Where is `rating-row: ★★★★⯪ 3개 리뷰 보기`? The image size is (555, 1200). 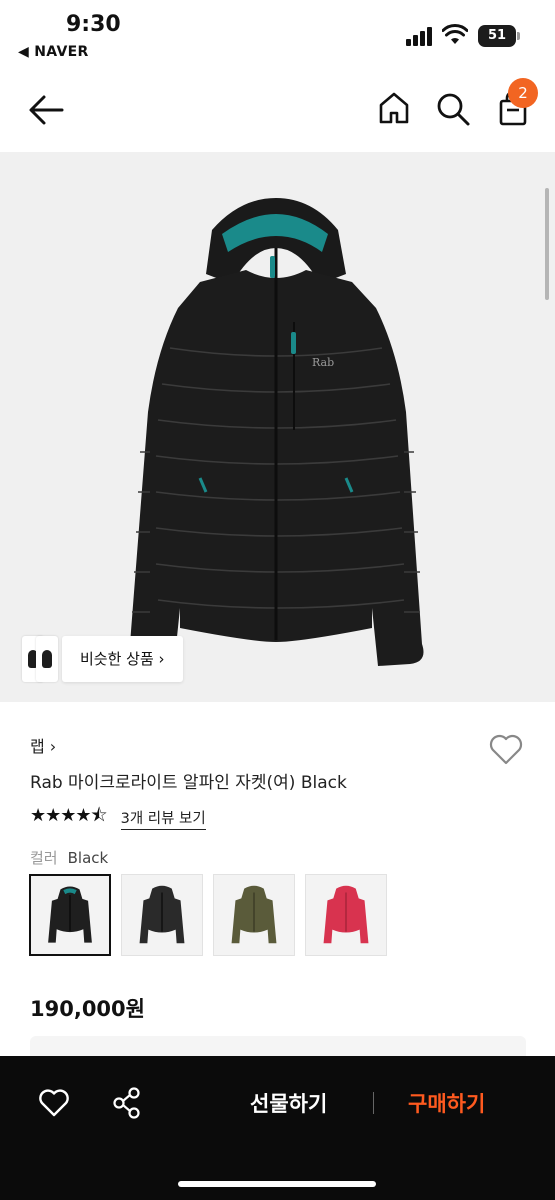 rating-row: ★★★★⯪ 3개 리뷰 보기 is located at coordinates (118, 817).